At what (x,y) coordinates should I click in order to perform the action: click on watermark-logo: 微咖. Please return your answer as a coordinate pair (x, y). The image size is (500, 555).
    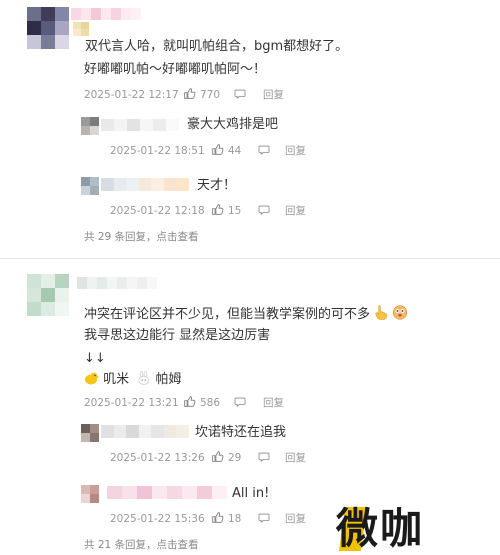
    Looking at the image, I should click on (400, 528).